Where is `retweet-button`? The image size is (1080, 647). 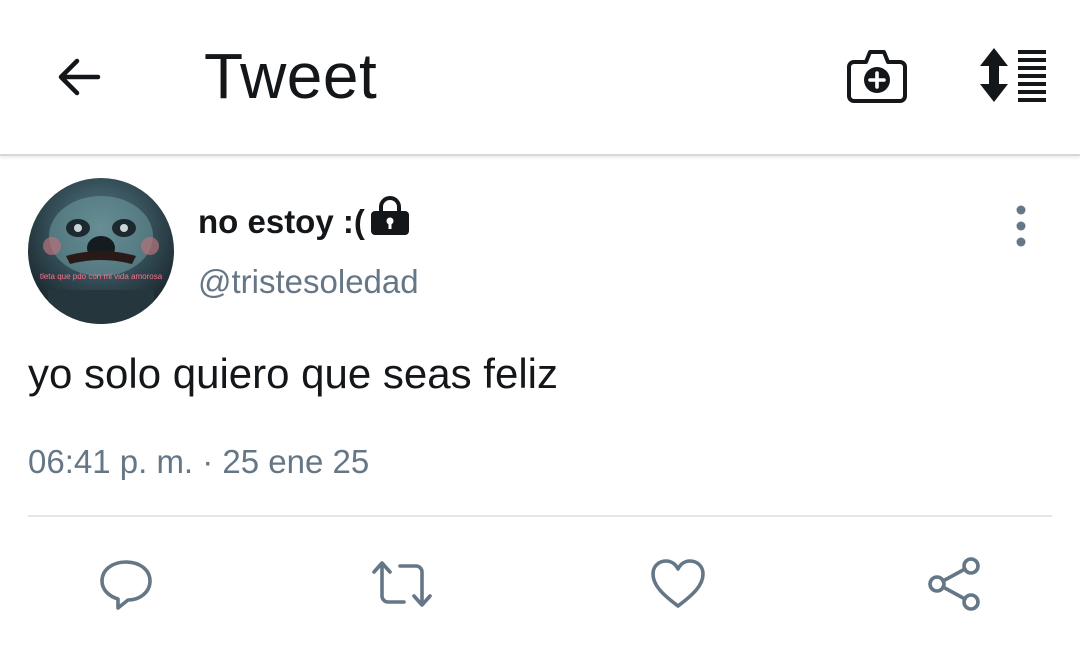 retweet-button is located at coordinates (402, 584).